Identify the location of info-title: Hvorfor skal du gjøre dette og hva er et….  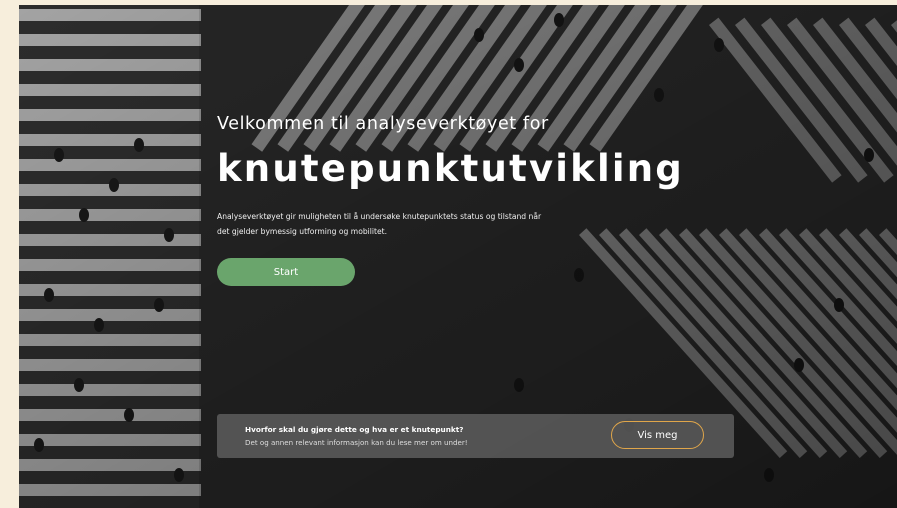
(354, 429).